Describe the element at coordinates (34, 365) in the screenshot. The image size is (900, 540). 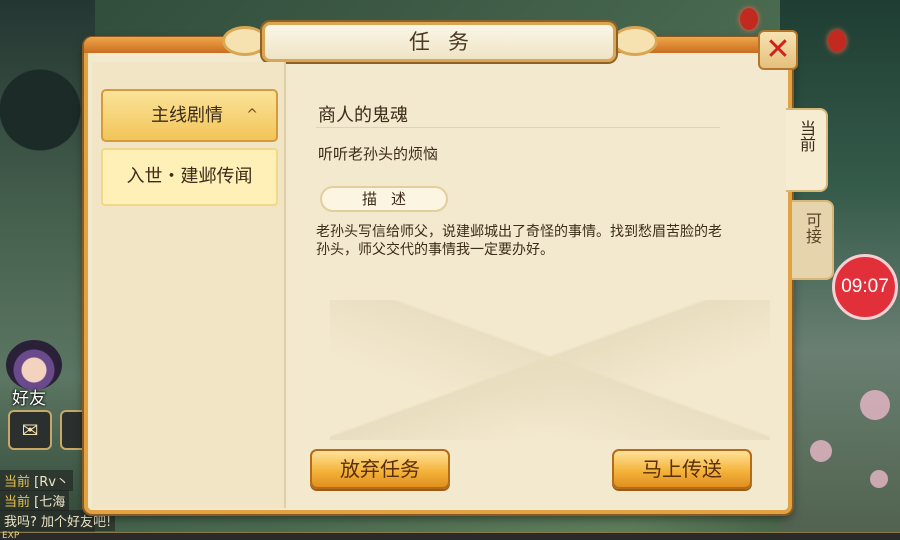
I see `friends-avatar-icon` at that location.